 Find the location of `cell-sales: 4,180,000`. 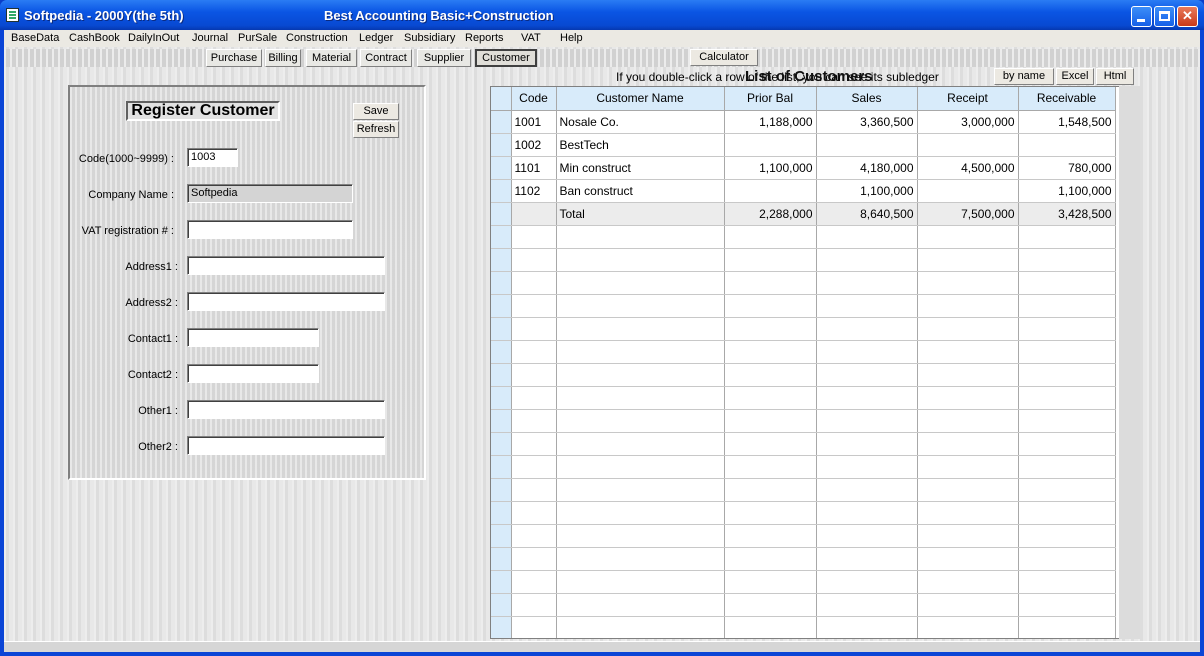

cell-sales: 4,180,000 is located at coordinates (867, 168).